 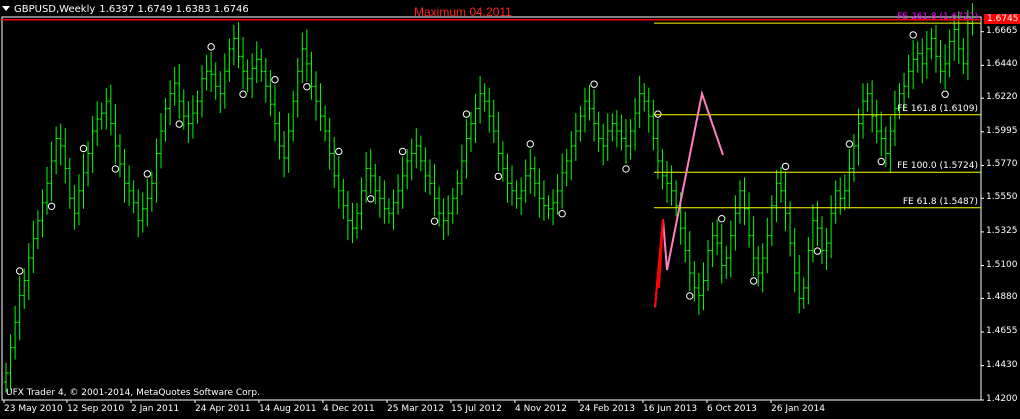 What do you see at coordinates (689, 198) in the screenshot?
I see `zigzag-line` at bounding box center [689, 198].